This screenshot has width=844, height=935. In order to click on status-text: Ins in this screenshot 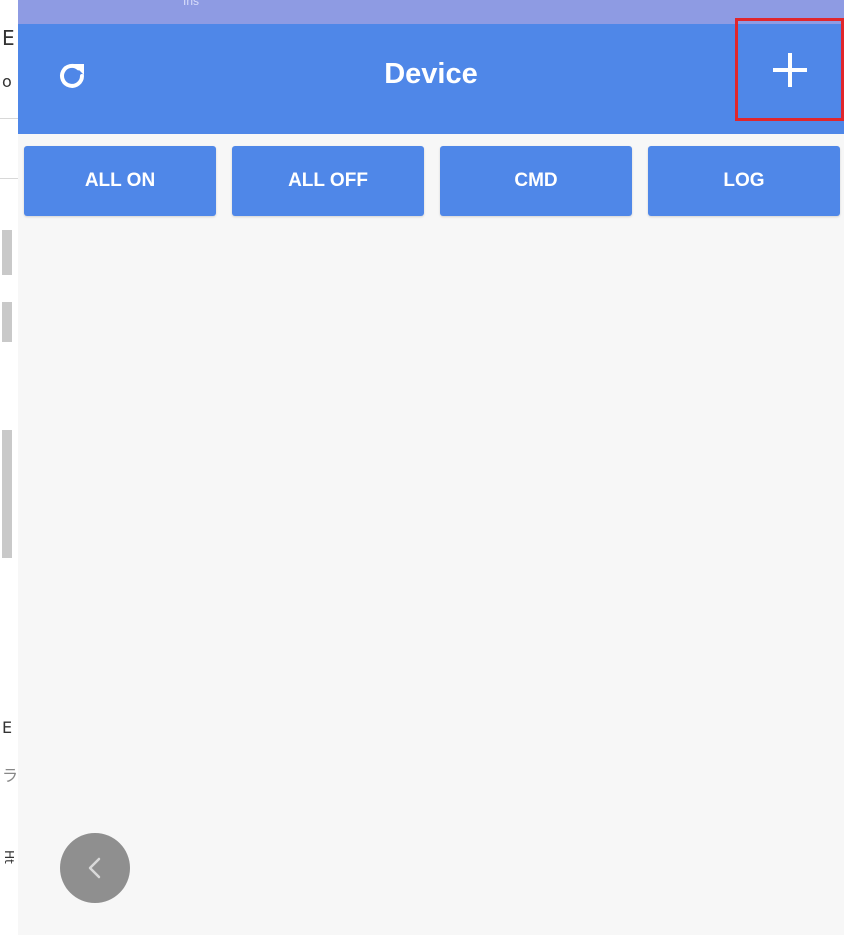, I will do `click(191, 4)`.